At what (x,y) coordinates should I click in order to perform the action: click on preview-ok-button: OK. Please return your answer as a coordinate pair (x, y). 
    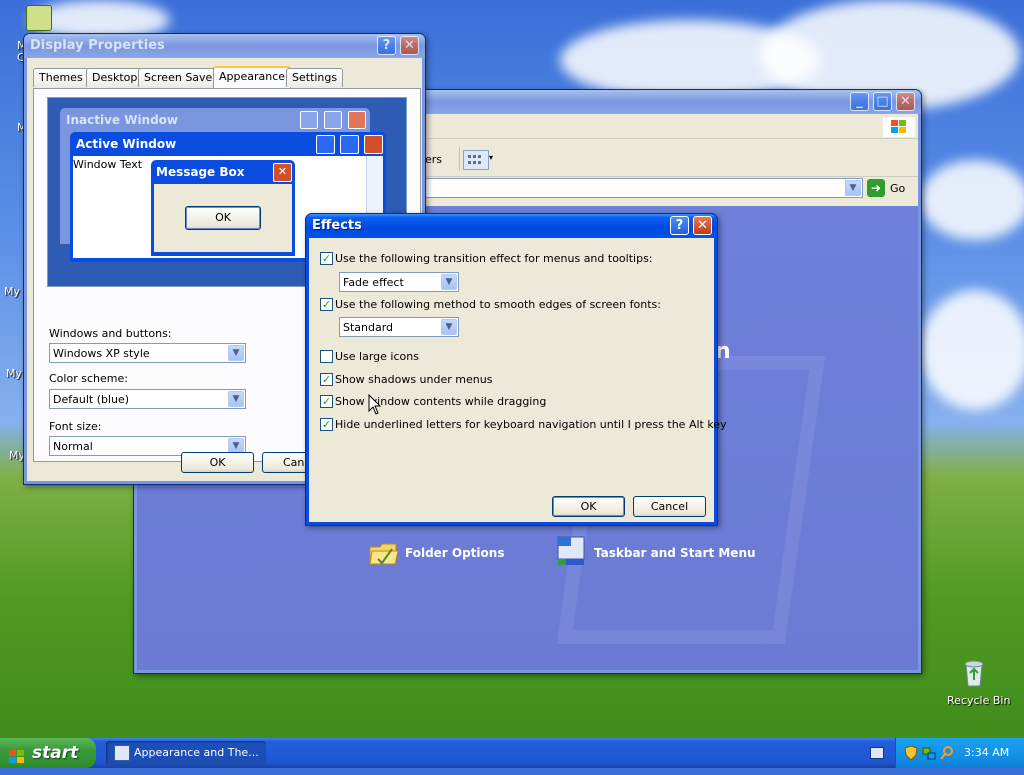
    Looking at the image, I should click on (223, 218).